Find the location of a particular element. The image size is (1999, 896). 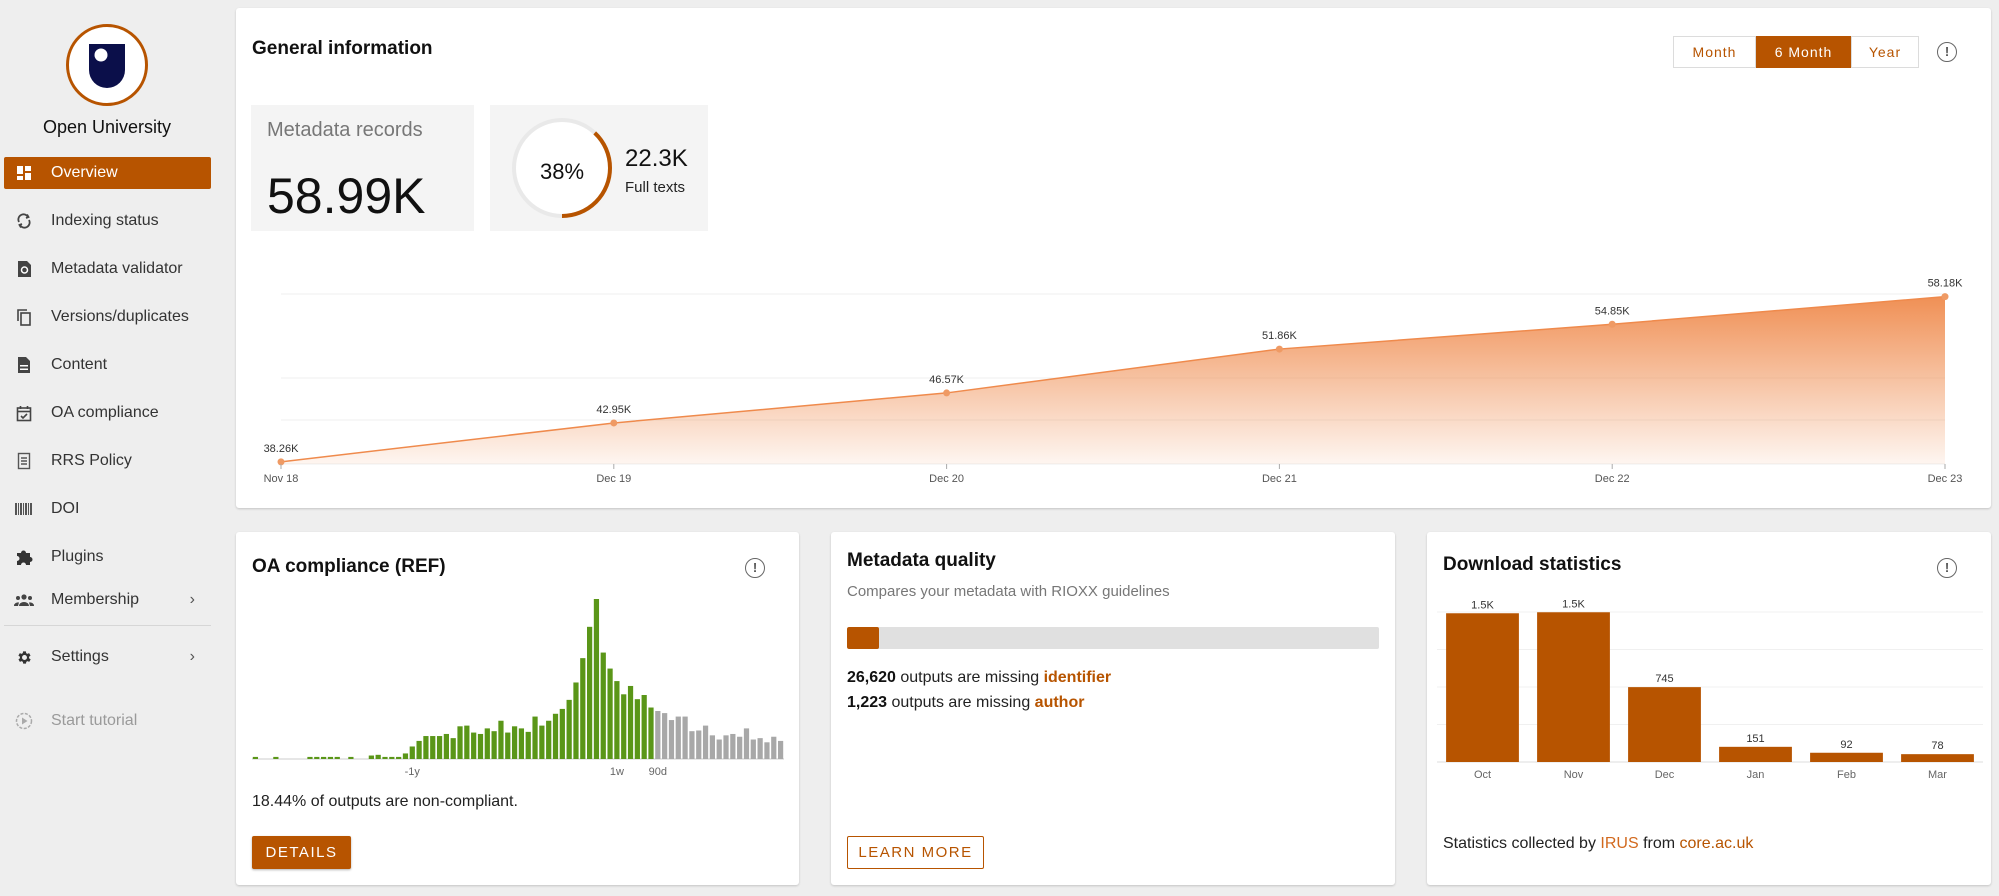

sidebar-item-versions-duplicates: Versions/duplicates is located at coordinates (107, 317).